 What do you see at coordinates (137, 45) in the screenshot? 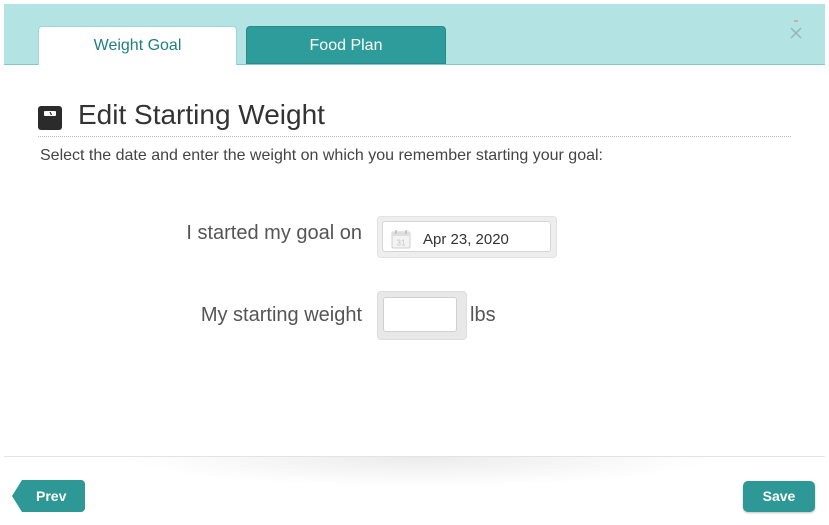
I see `tab-weight-goal: Weight Goal` at bounding box center [137, 45].